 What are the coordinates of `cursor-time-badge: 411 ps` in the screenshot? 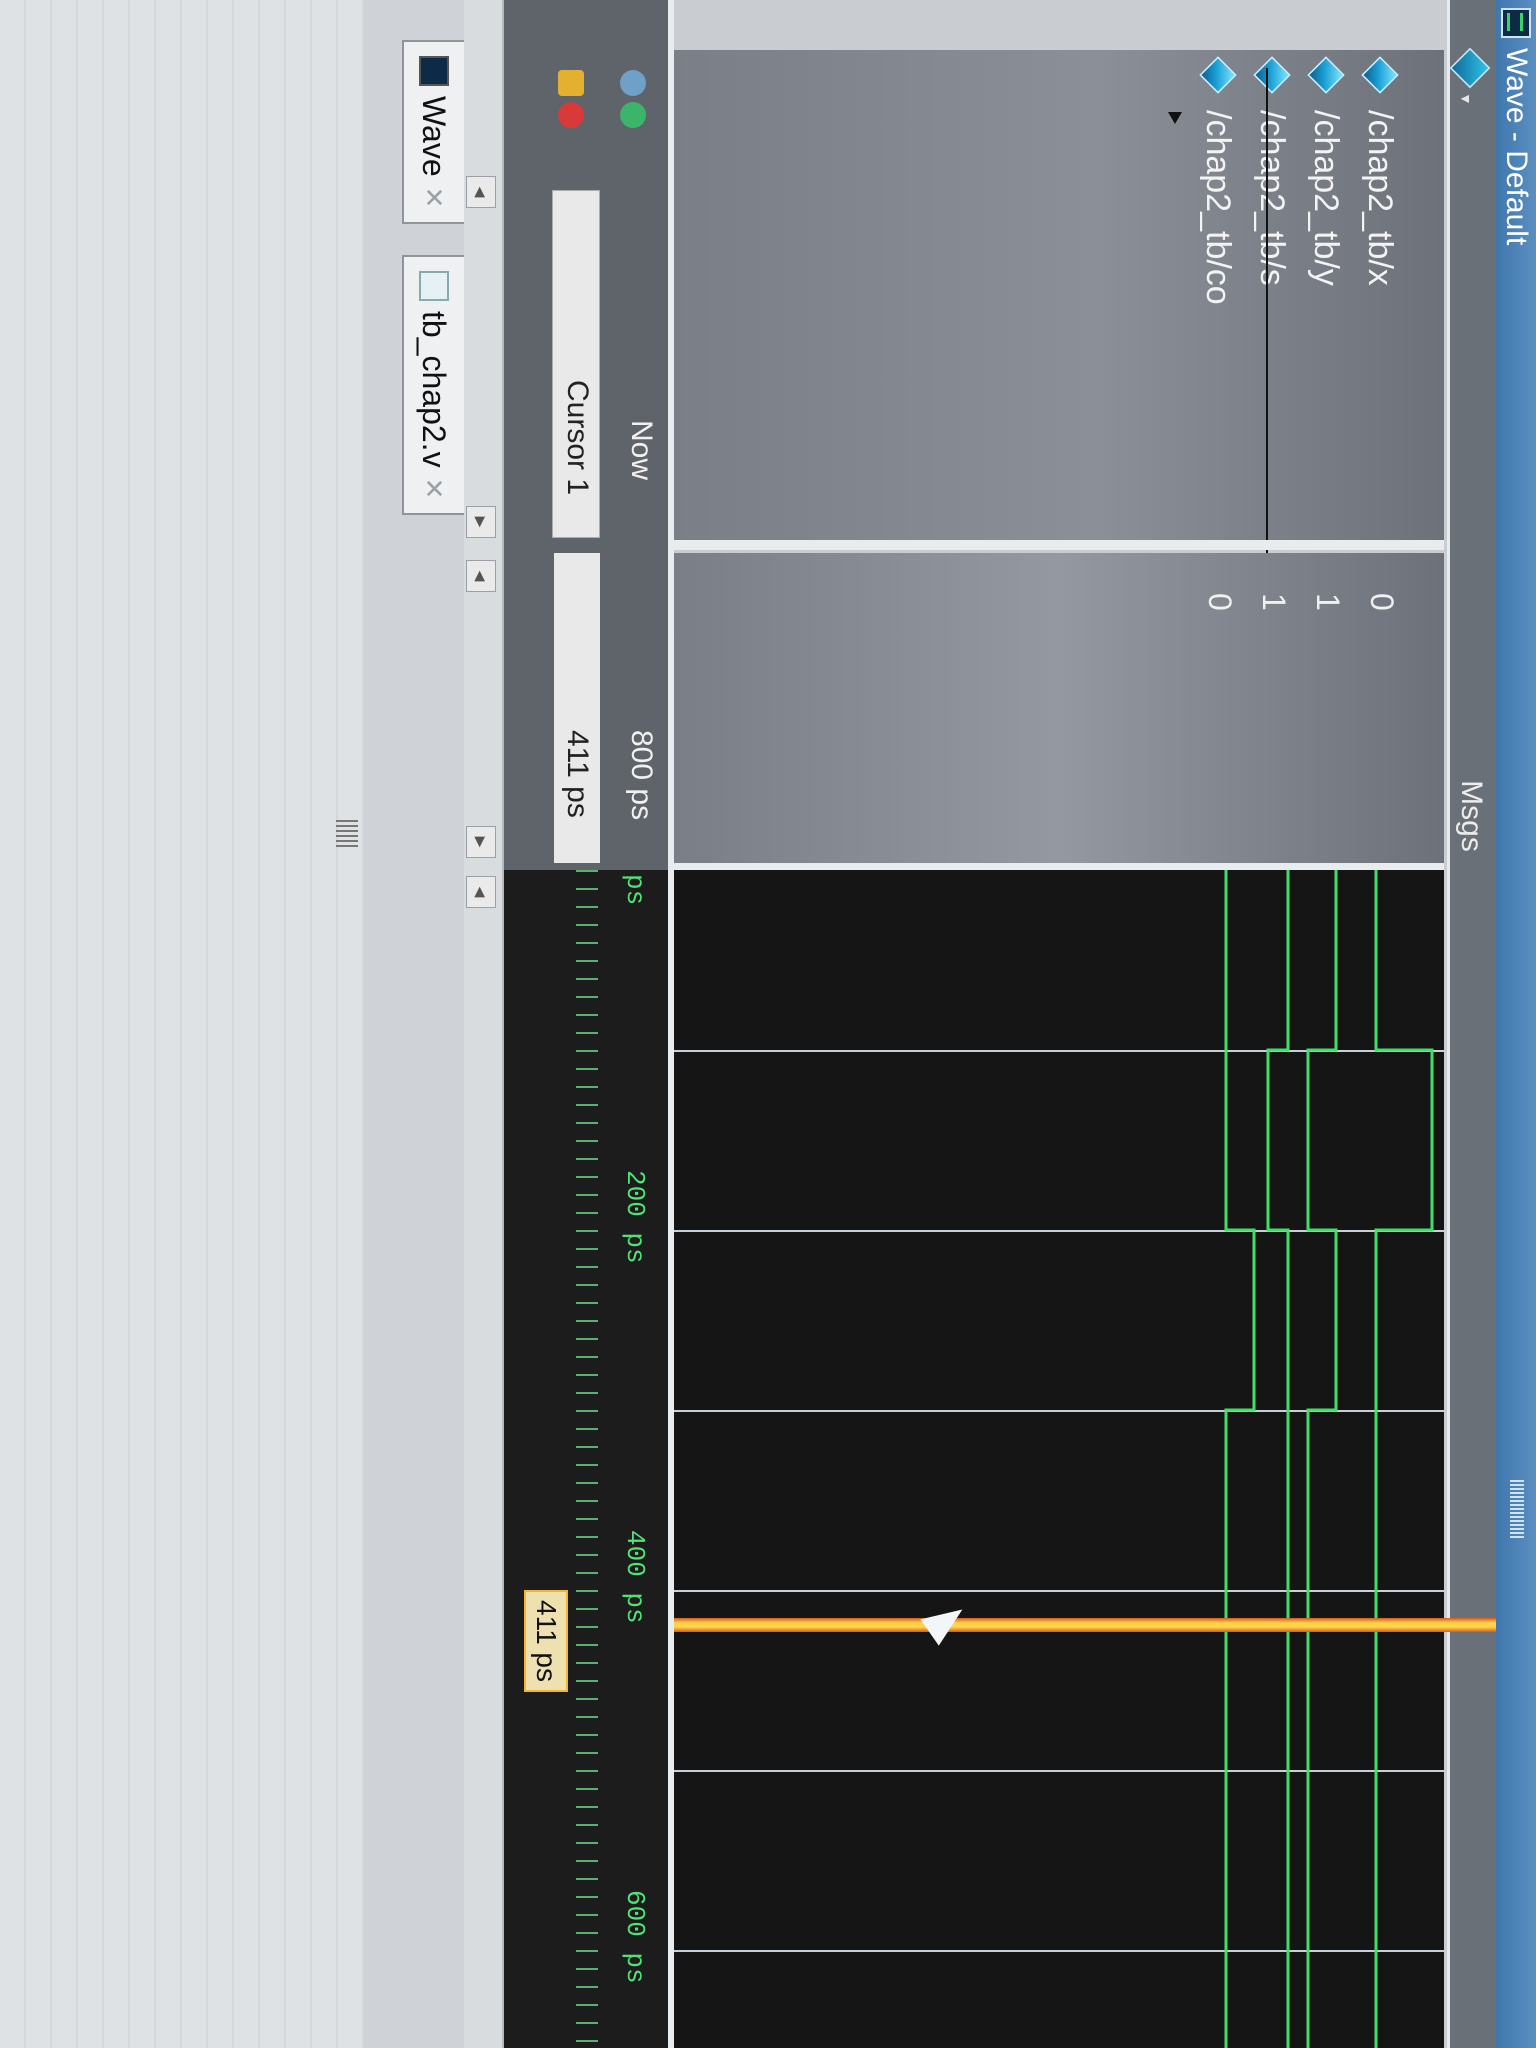 It's located at (546, 1641).